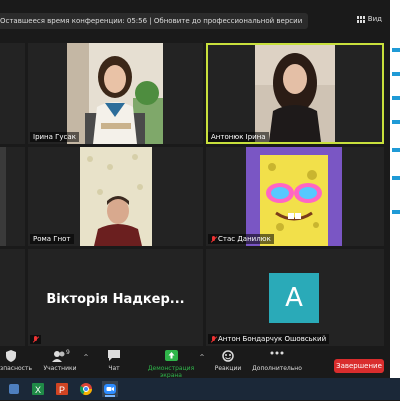 Image resolution: width=400 pixels, height=401 pixels. What do you see at coordinates (52, 239) in the screenshot?
I see `participant-name-tag: Рома Гнот` at bounding box center [52, 239].